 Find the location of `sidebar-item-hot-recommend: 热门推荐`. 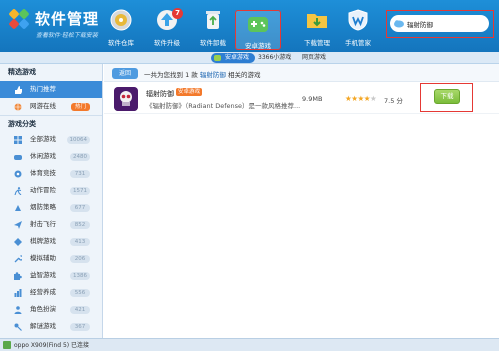

sidebar-item-hot-recommend: 热门推荐 is located at coordinates (51, 89).